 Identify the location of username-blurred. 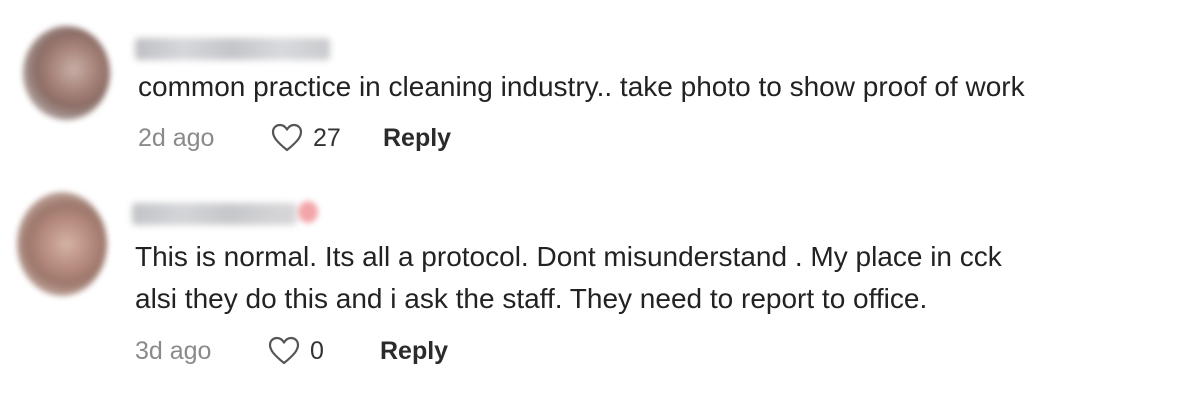
(214, 214).